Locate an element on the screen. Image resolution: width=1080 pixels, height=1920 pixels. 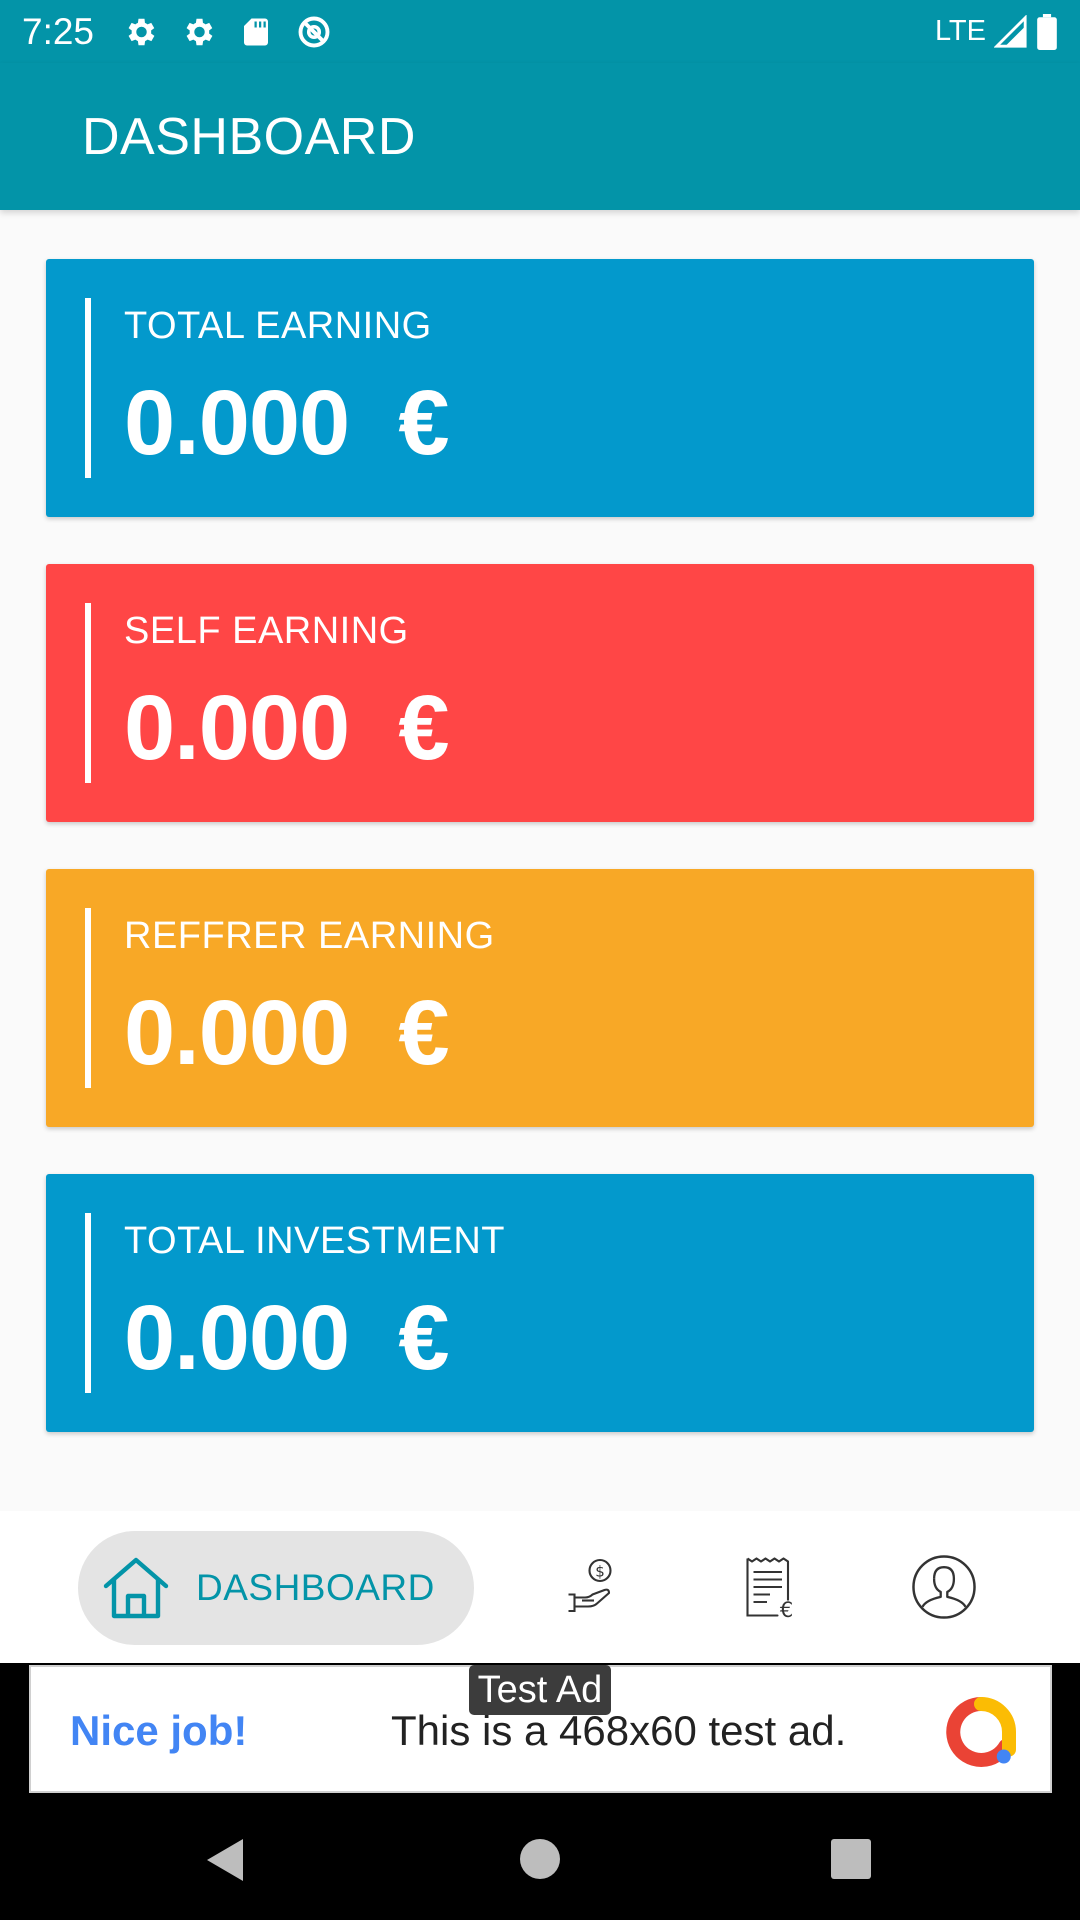
signal-icon is located at coordinates (1010, 31).